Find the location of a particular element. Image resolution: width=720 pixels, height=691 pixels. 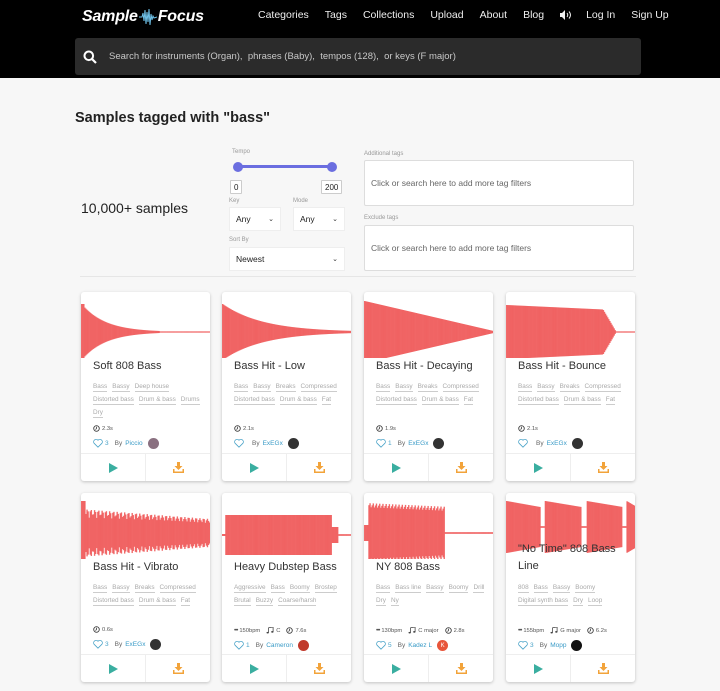

search-icon is located at coordinates (90, 57).